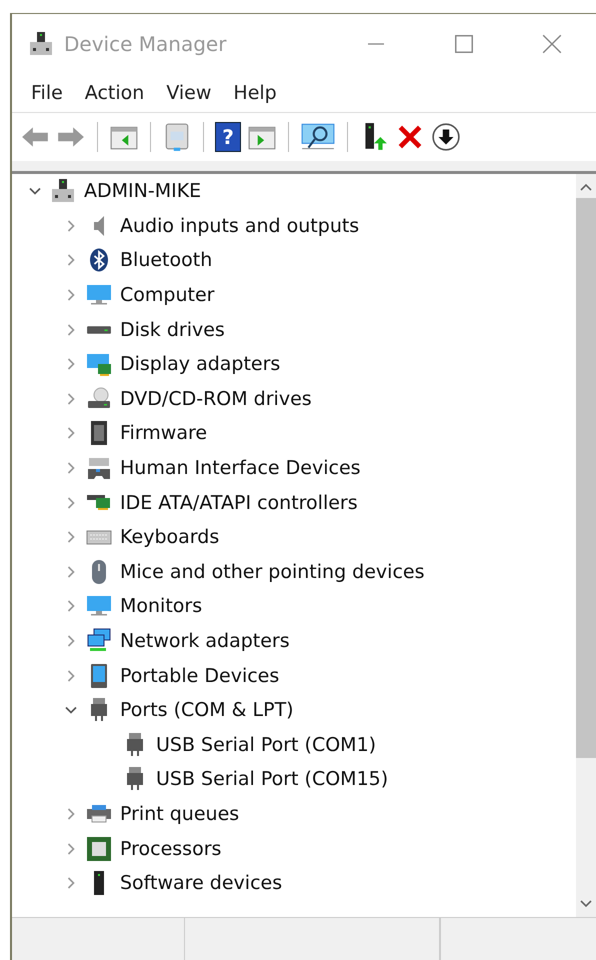  Describe the element at coordinates (272, 571) in the screenshot. I see `tree-item: Mice and other pointing devices` at that location.